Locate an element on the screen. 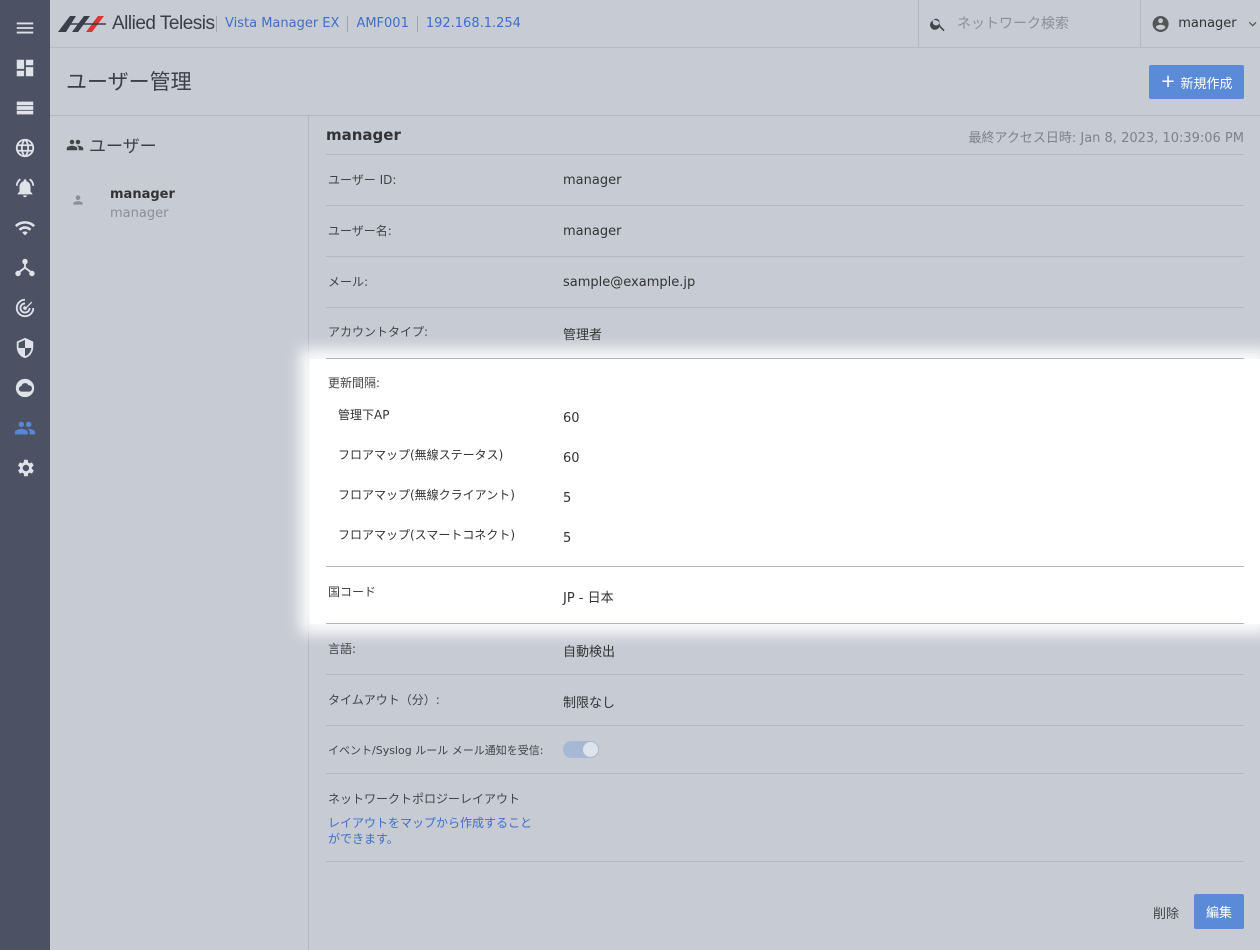 The height and width of the screenshot is (950, 1260). user-list-item-name: manager is located at coordinates (142, 194).